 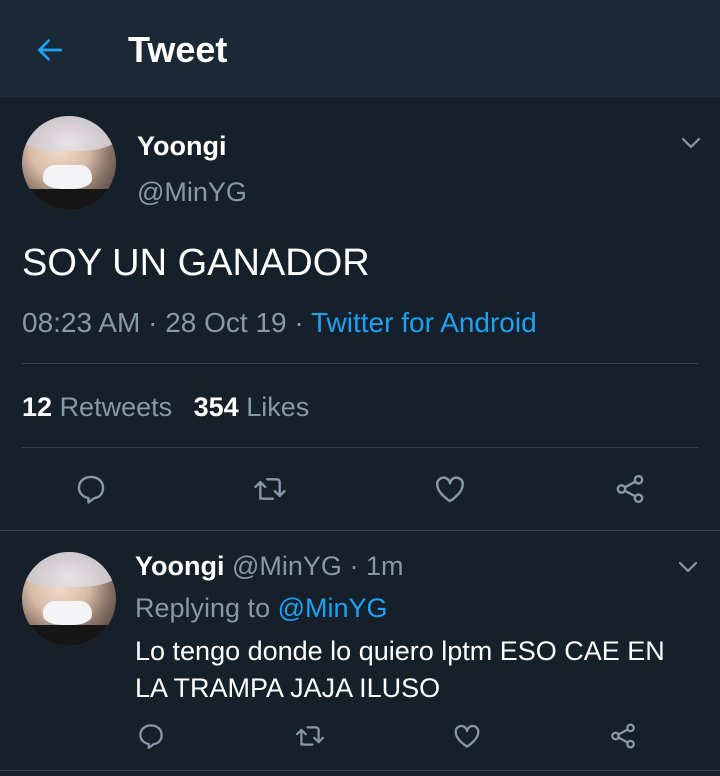 I want to click on reply-text-line-2: LA TRAMPA JAJA ILUSO, so click(x=288, y=688).